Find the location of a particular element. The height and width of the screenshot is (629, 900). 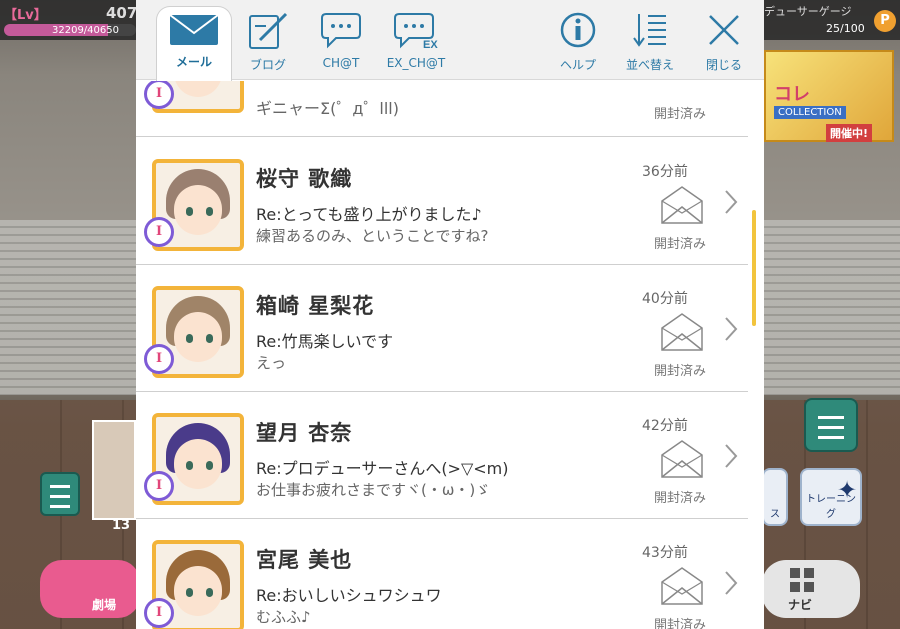

mail-toolbar: メール ブログ CH@T EX EX_CH@T ヘルプ 並べ替え 閉じる is located at coordinates (450, 40).